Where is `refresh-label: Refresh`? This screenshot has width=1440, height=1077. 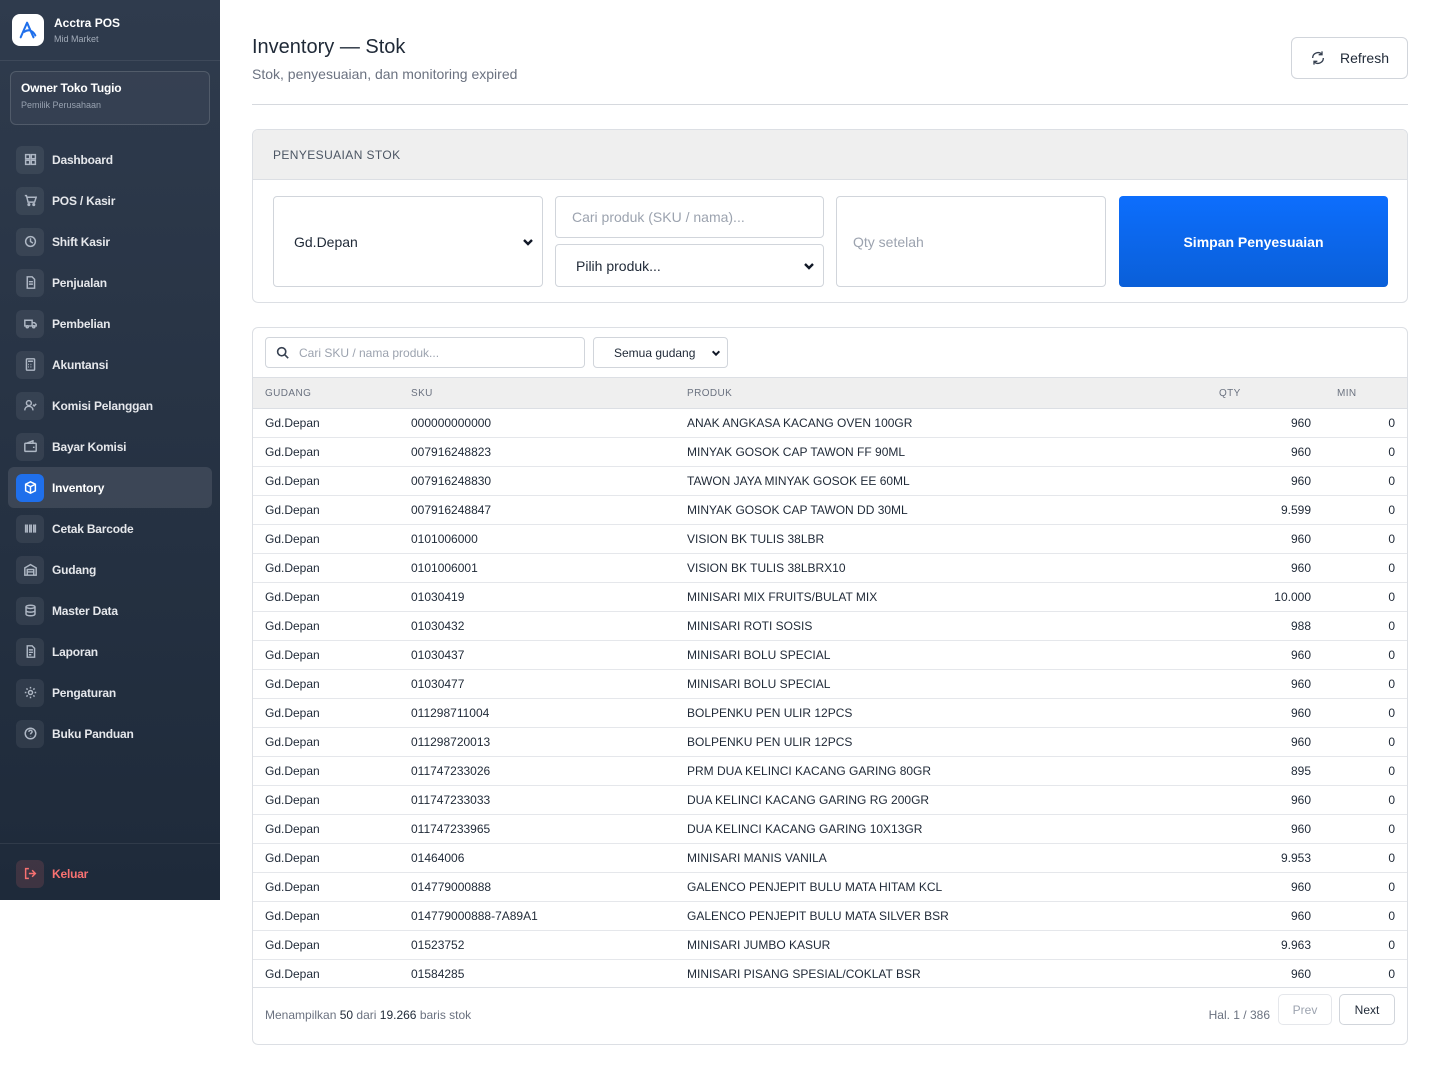 refresh-label: Refresh is located at coordinates (1364, 58).